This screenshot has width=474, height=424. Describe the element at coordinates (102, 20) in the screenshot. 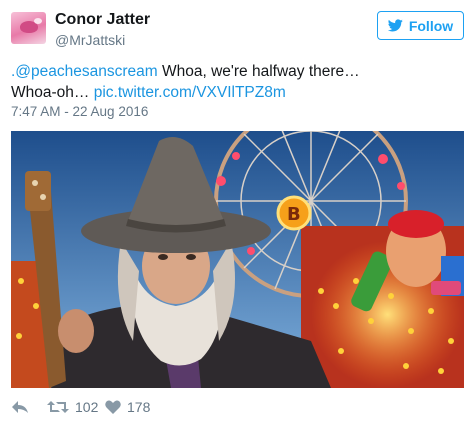

I see `display-name: Conor Jatter` at that location.